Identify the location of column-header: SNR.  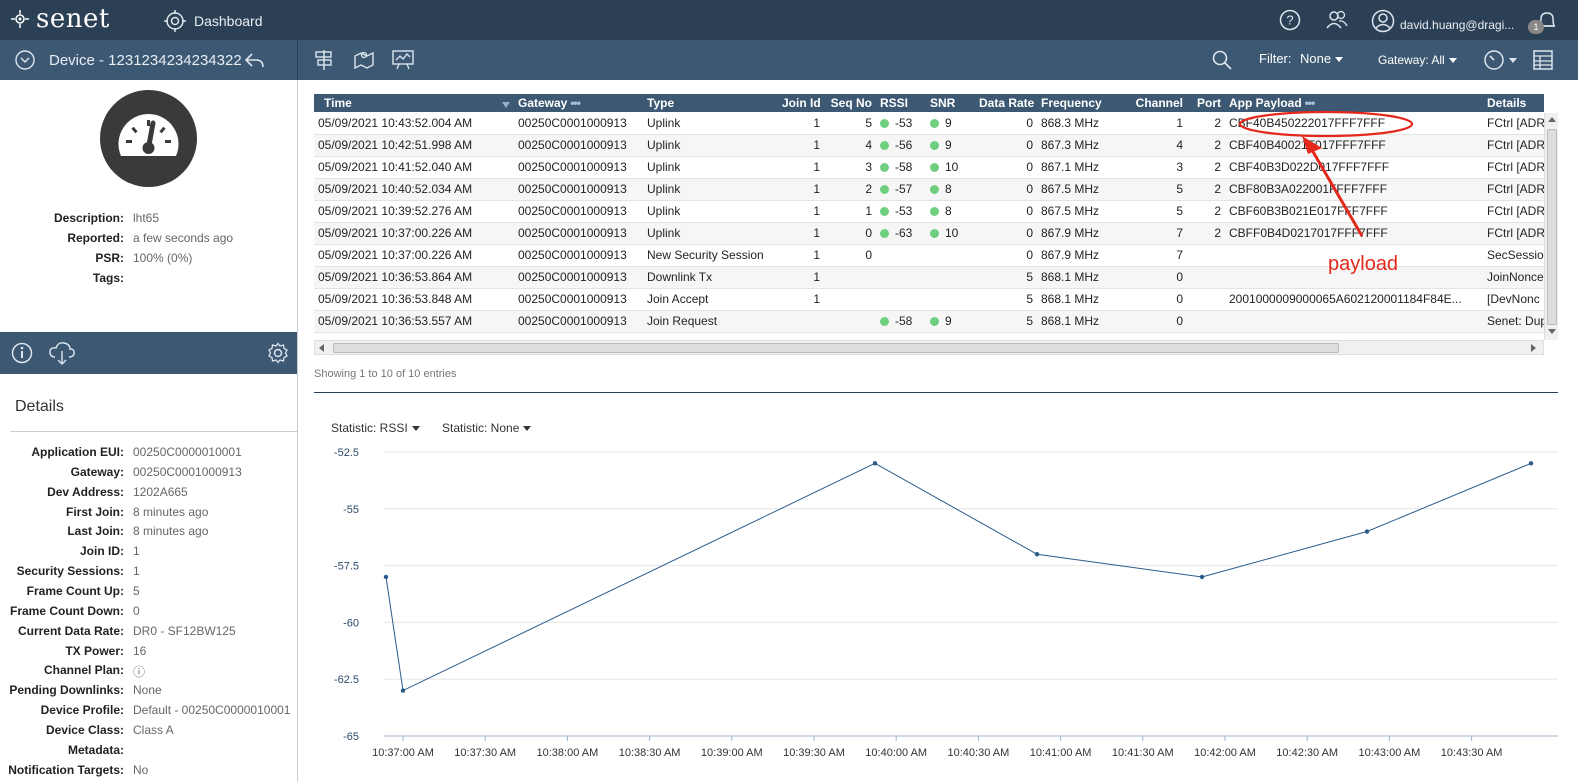
(950, 103).